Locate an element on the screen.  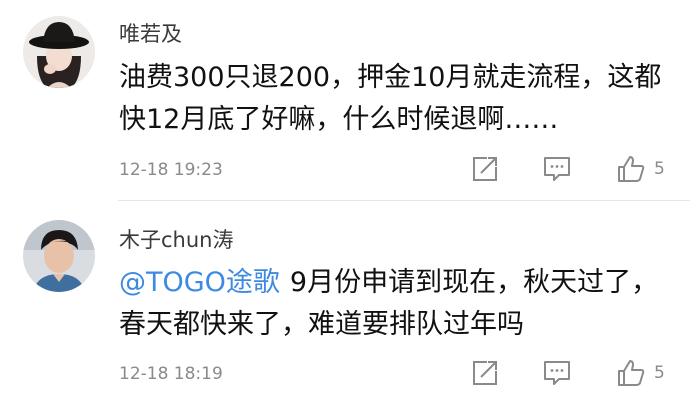
comment-username: 木子chun涛 is located at coordinates (176, 239).